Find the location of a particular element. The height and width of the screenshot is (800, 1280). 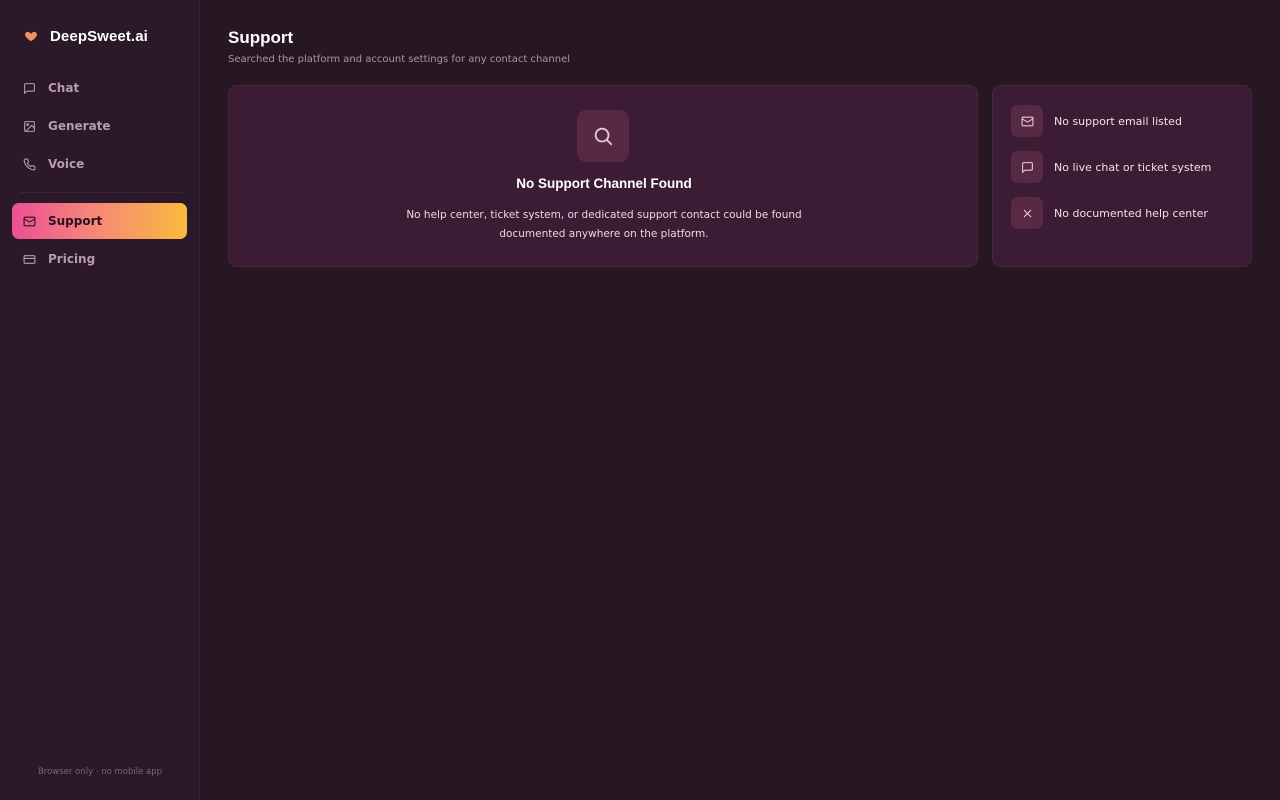

sidebar-item-generate: Generate is located at coordinates (99, 126).